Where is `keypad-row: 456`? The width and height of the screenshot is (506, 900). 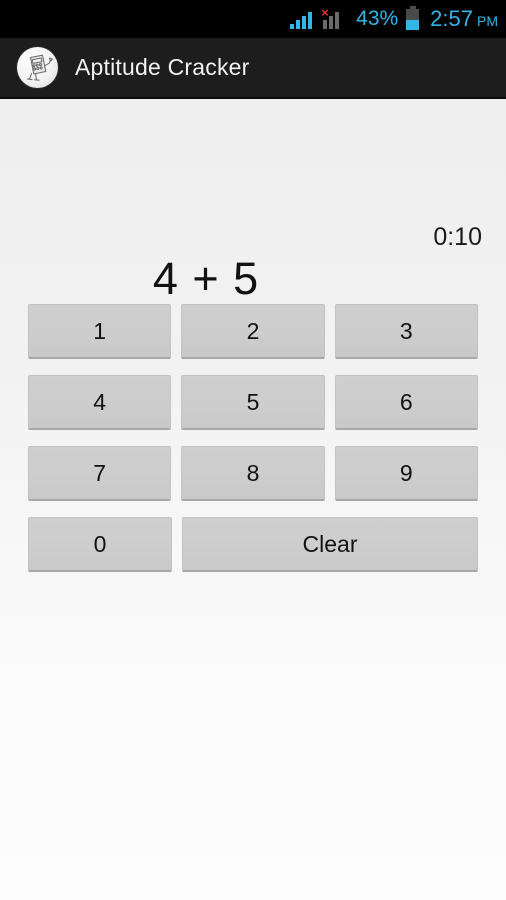 keypad-row: 456 is located at coordinates (253, 402).